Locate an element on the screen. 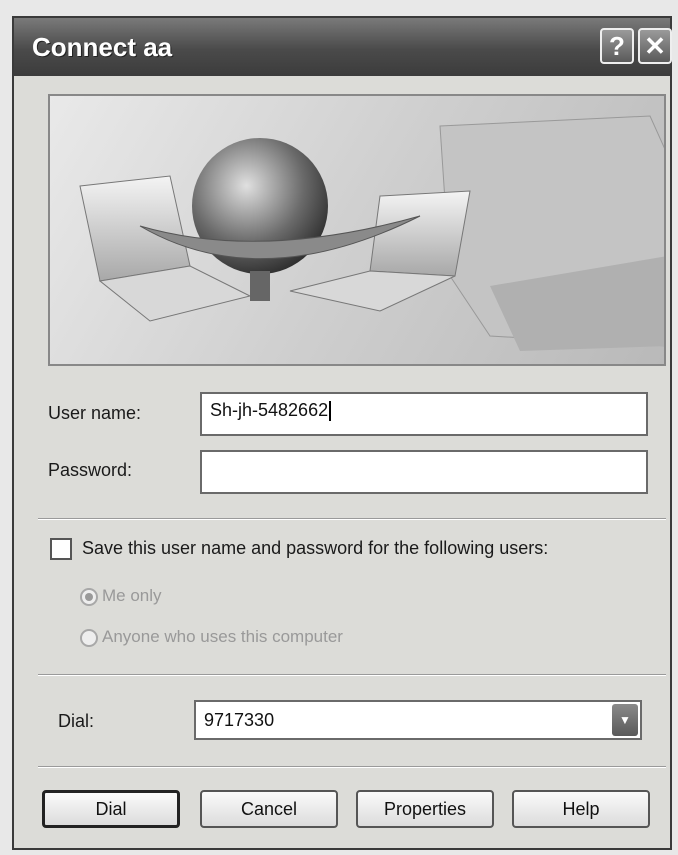 The image size is (678, 855). text-caret is located at coordinates (330, 411).